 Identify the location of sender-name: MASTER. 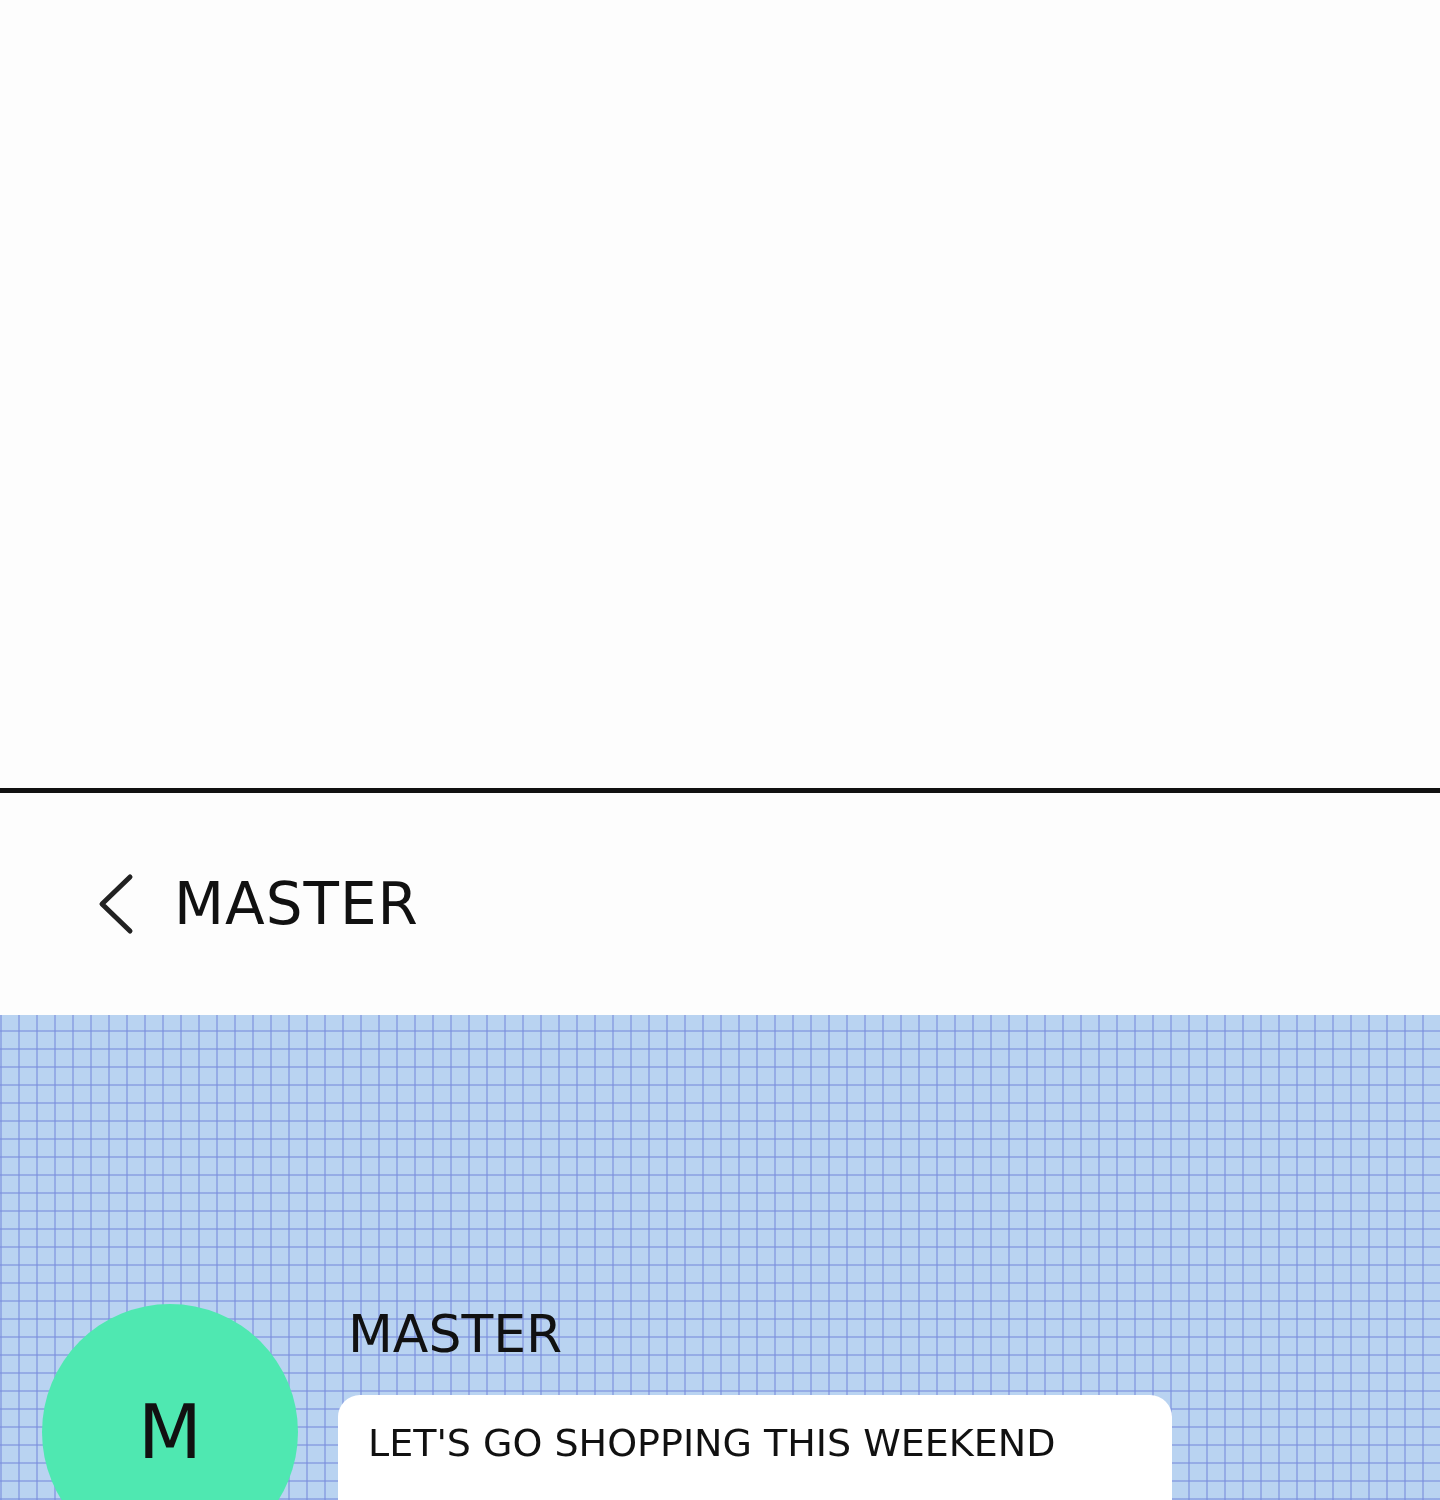
(455, 1335).